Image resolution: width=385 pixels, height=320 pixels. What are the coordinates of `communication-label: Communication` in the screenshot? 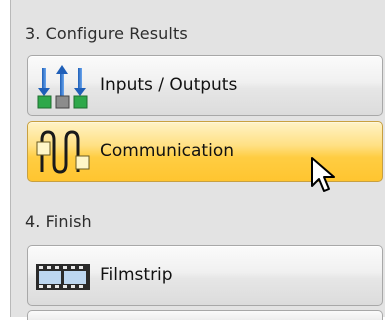 It's located at (167, 151).